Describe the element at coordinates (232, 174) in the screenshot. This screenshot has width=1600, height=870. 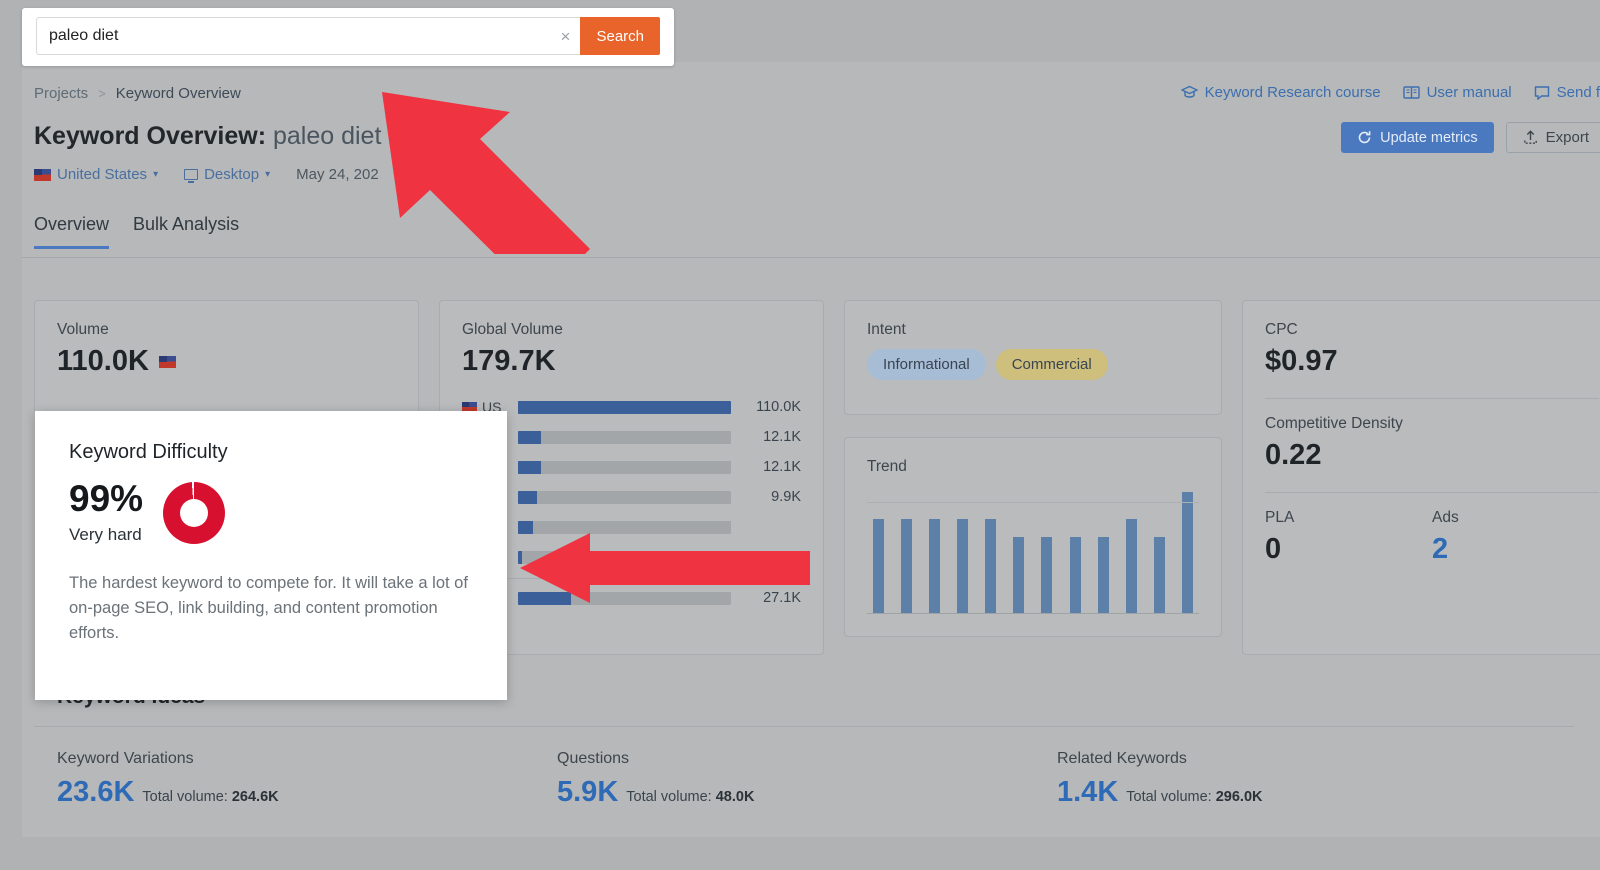
I see `device-label: Desktop` at that location.